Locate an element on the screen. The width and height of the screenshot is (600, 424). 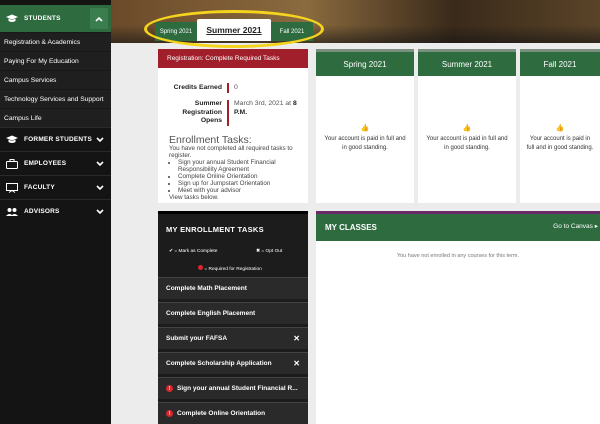
task-item: Complete Scholarship Application ✕ is located at coordinates (233, 363).